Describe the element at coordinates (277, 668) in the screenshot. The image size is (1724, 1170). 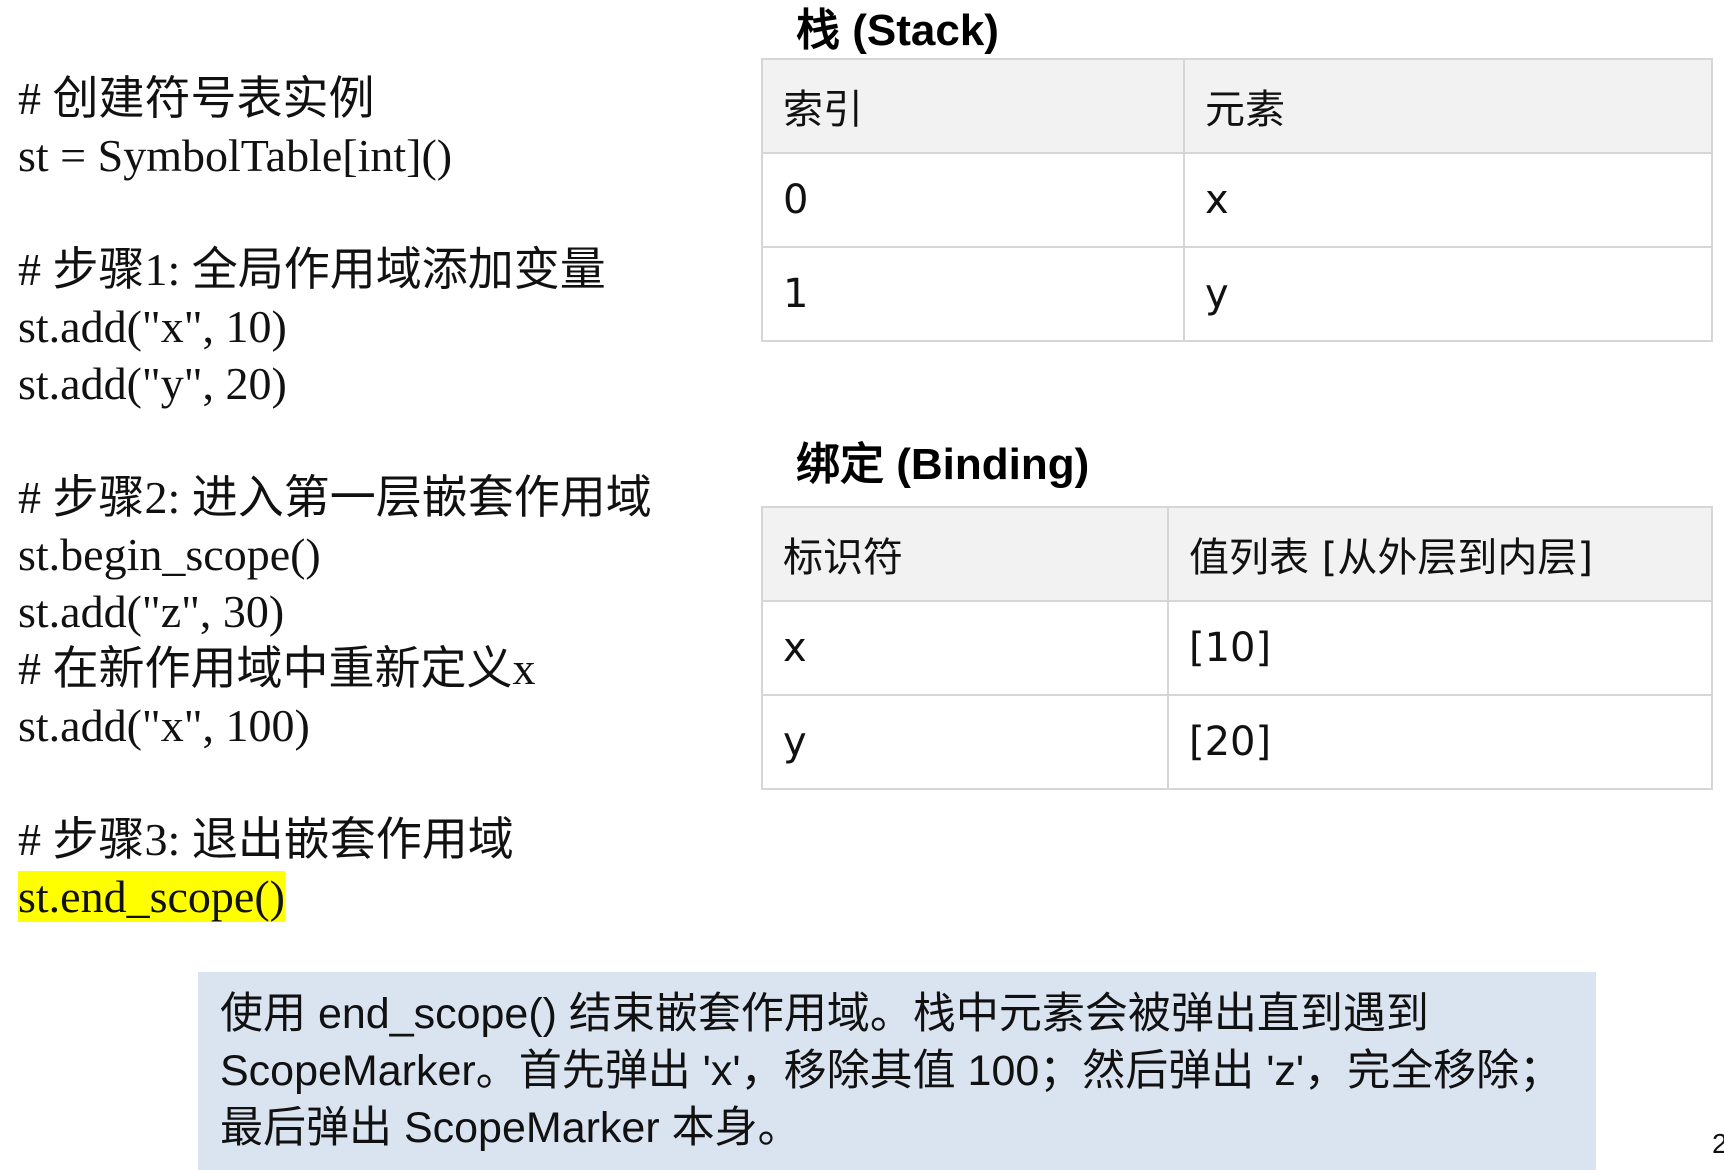
I see `code-comment-redefine: # 在新作用域中重新定义x` at that location.